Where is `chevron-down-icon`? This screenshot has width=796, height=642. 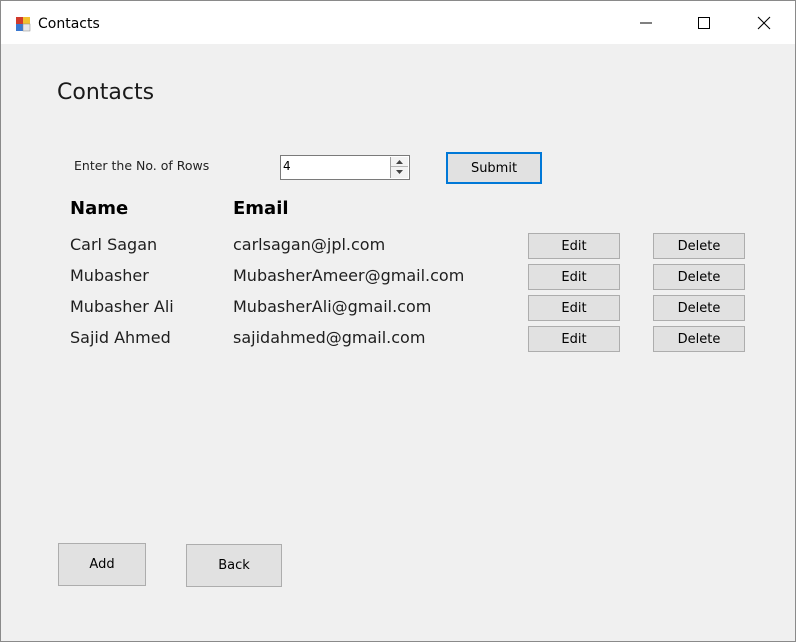 chevron-down-icon is located at coordinates (399, 172).